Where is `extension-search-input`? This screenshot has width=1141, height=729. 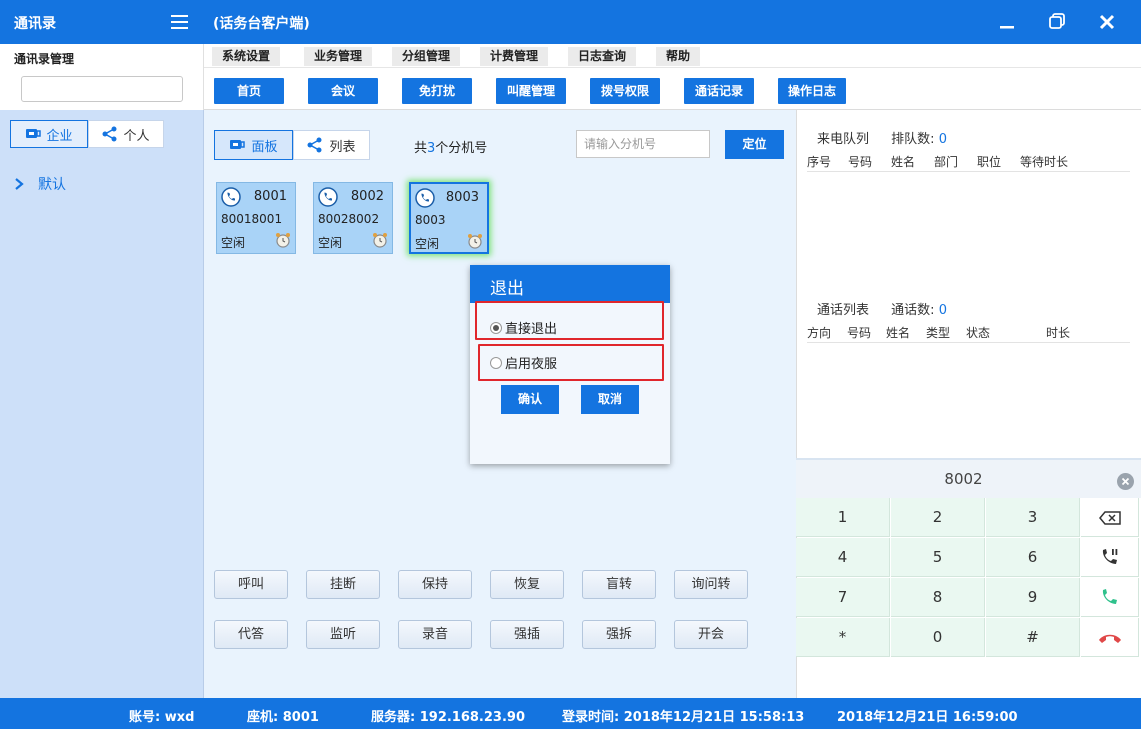
extension-search-input is located at coordinates (643, 144).